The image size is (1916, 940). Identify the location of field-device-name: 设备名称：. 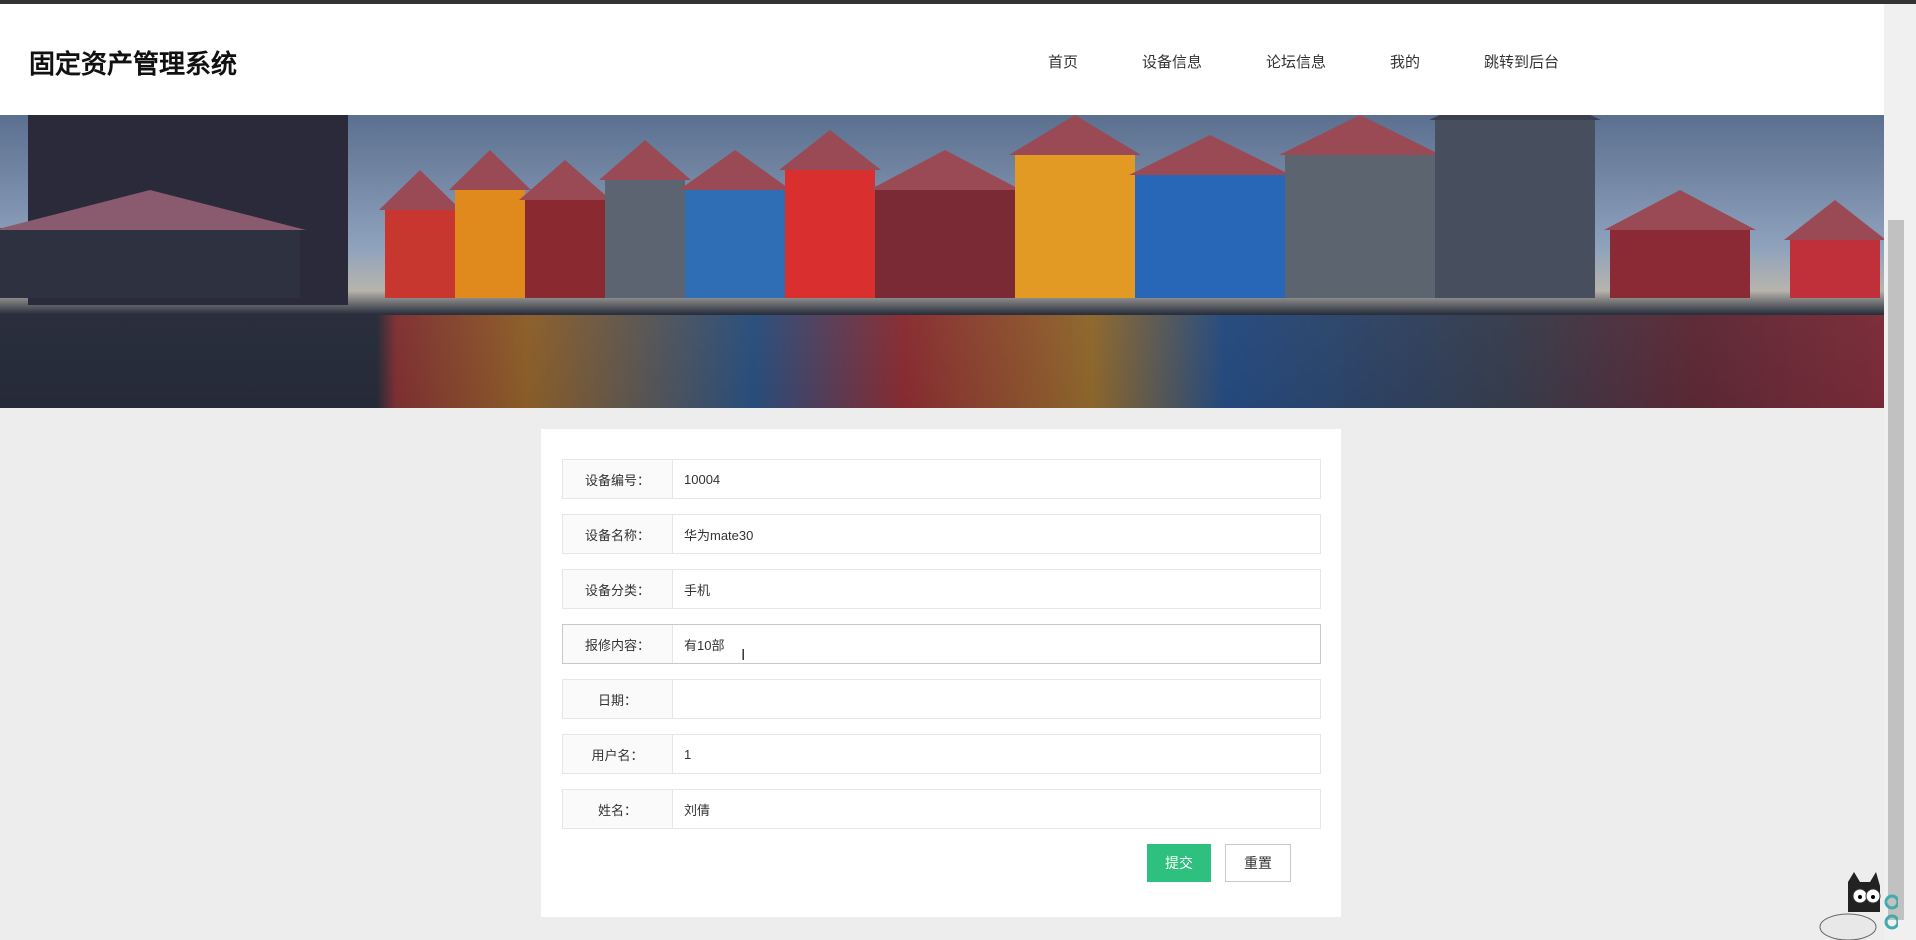
(941, 534).